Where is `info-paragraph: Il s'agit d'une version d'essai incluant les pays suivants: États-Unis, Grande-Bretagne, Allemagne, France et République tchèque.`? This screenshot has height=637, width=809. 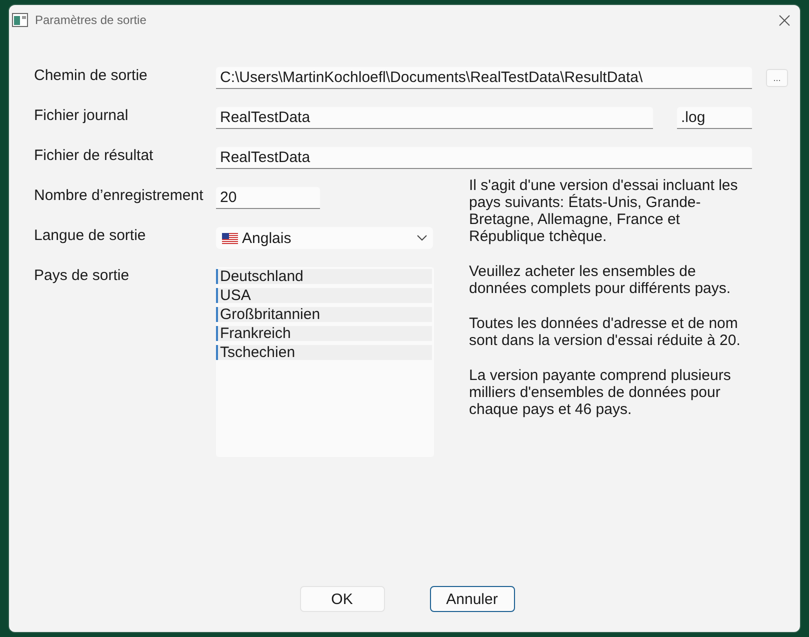 info-paragraph: Il s'agit d'une version d'essai incluant les pays suivants: États-Unis, Grande-Bretagne, Allemagne, France et République tchèque. is located at coordinates (604, 211).